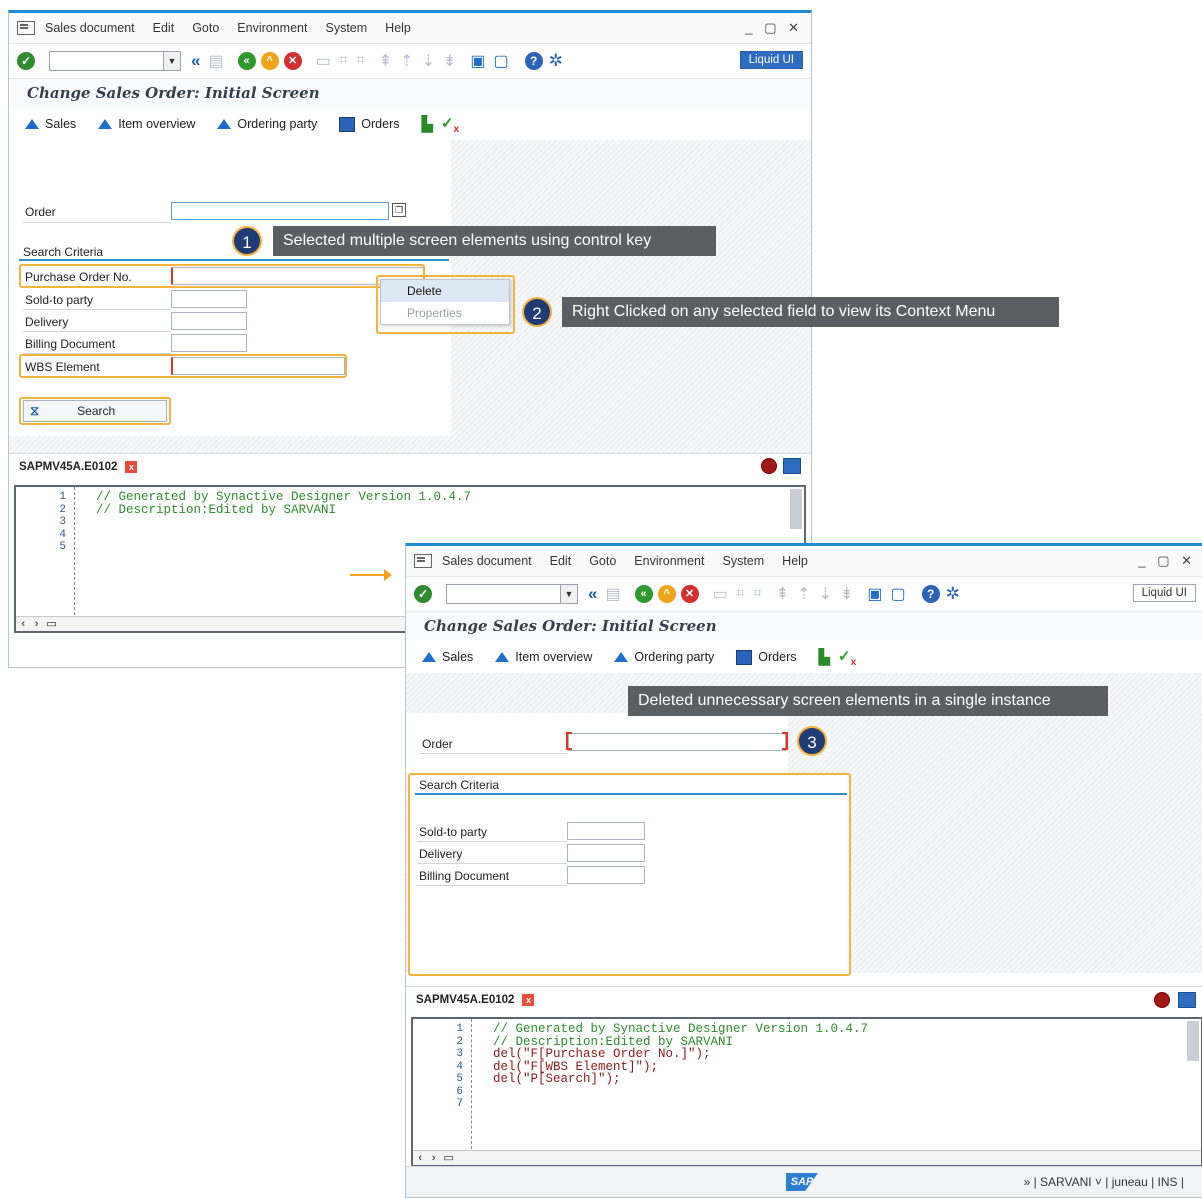  Describe the element at coordinates (459, 1041) in the screenshot. I see `line-number: 2` at that location.